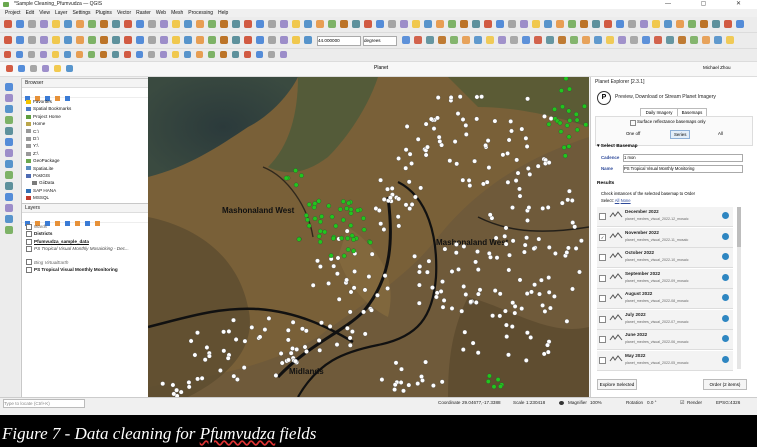 This screenshot has height=447, width=757. What do you see at coordinates (177, 13) in the screenshot?
I see `menu-mesh: Mesh` at bounding box center [177, 13].